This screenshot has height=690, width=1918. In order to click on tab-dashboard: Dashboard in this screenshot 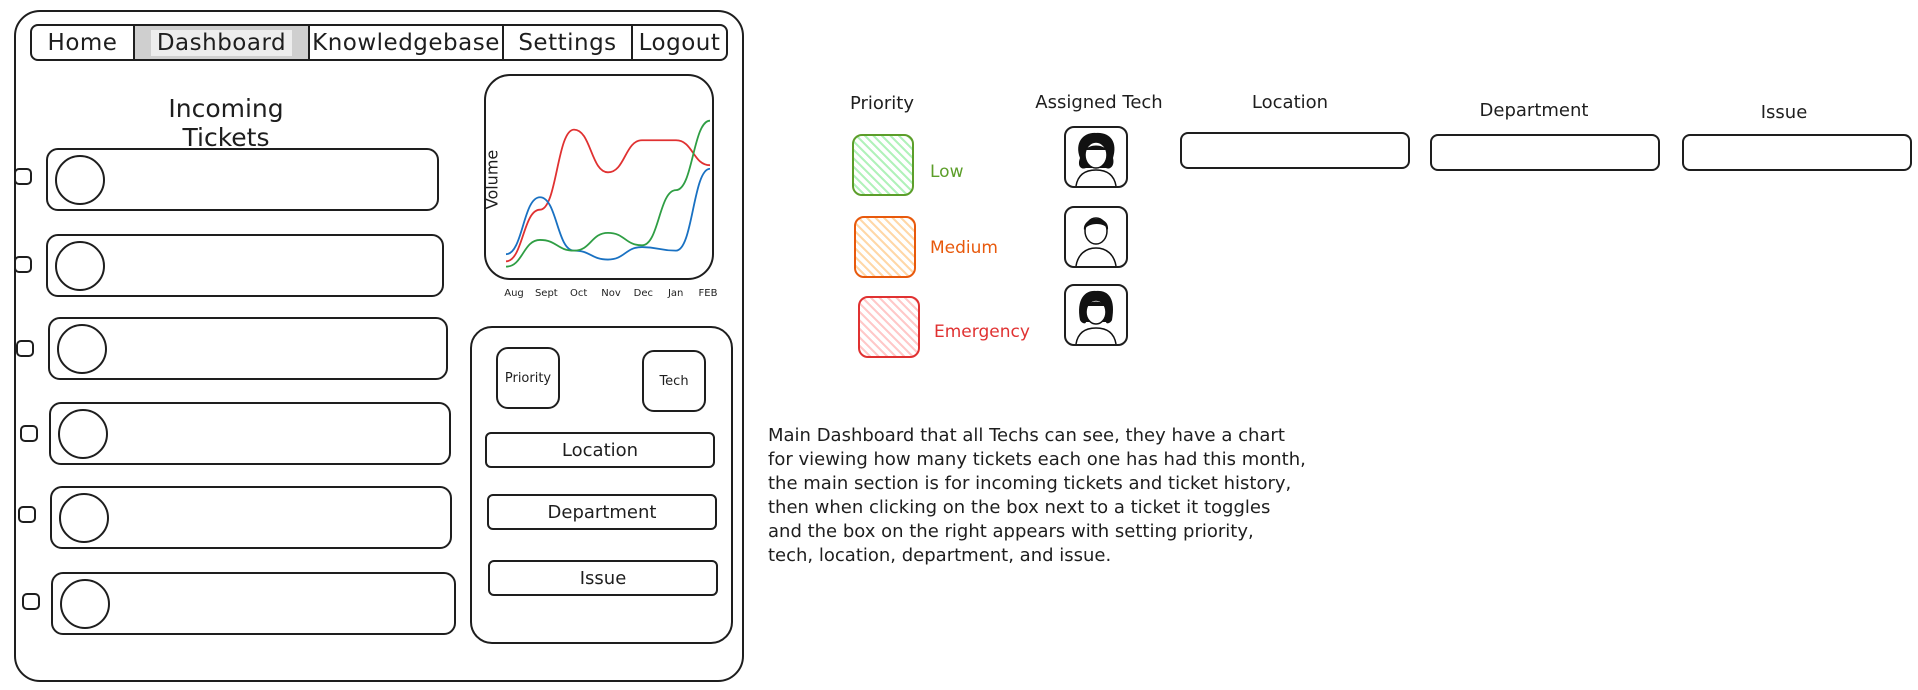, I will do `click(222, 42)`.